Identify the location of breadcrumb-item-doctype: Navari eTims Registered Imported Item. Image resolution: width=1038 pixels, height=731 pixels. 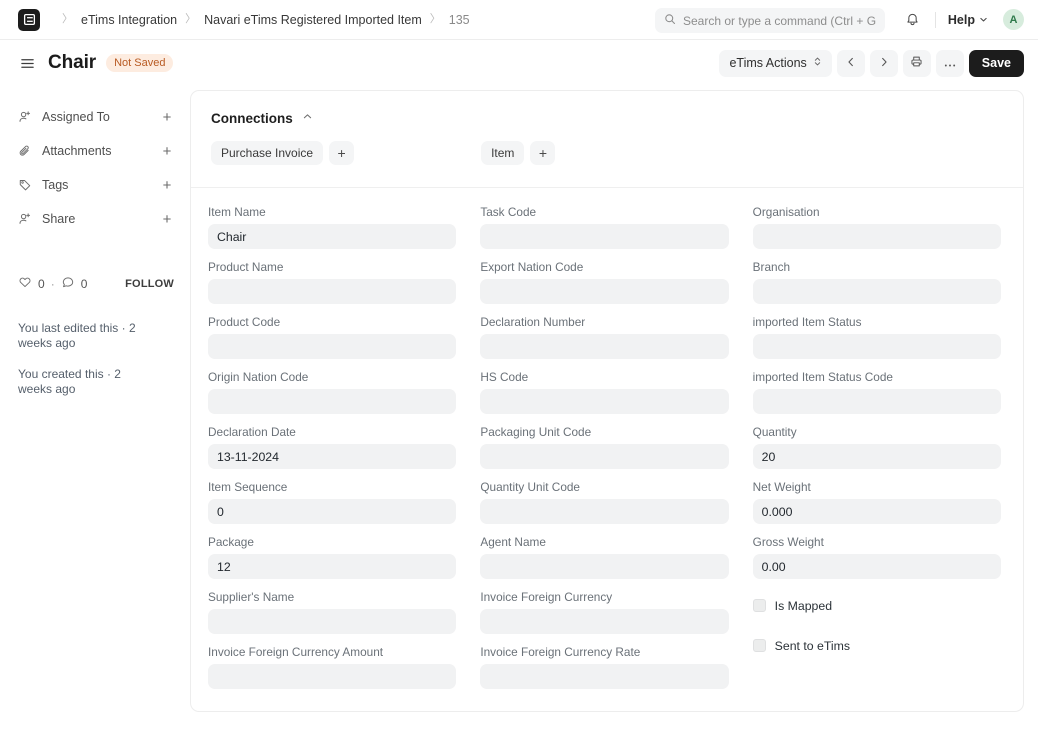
(313, 20).